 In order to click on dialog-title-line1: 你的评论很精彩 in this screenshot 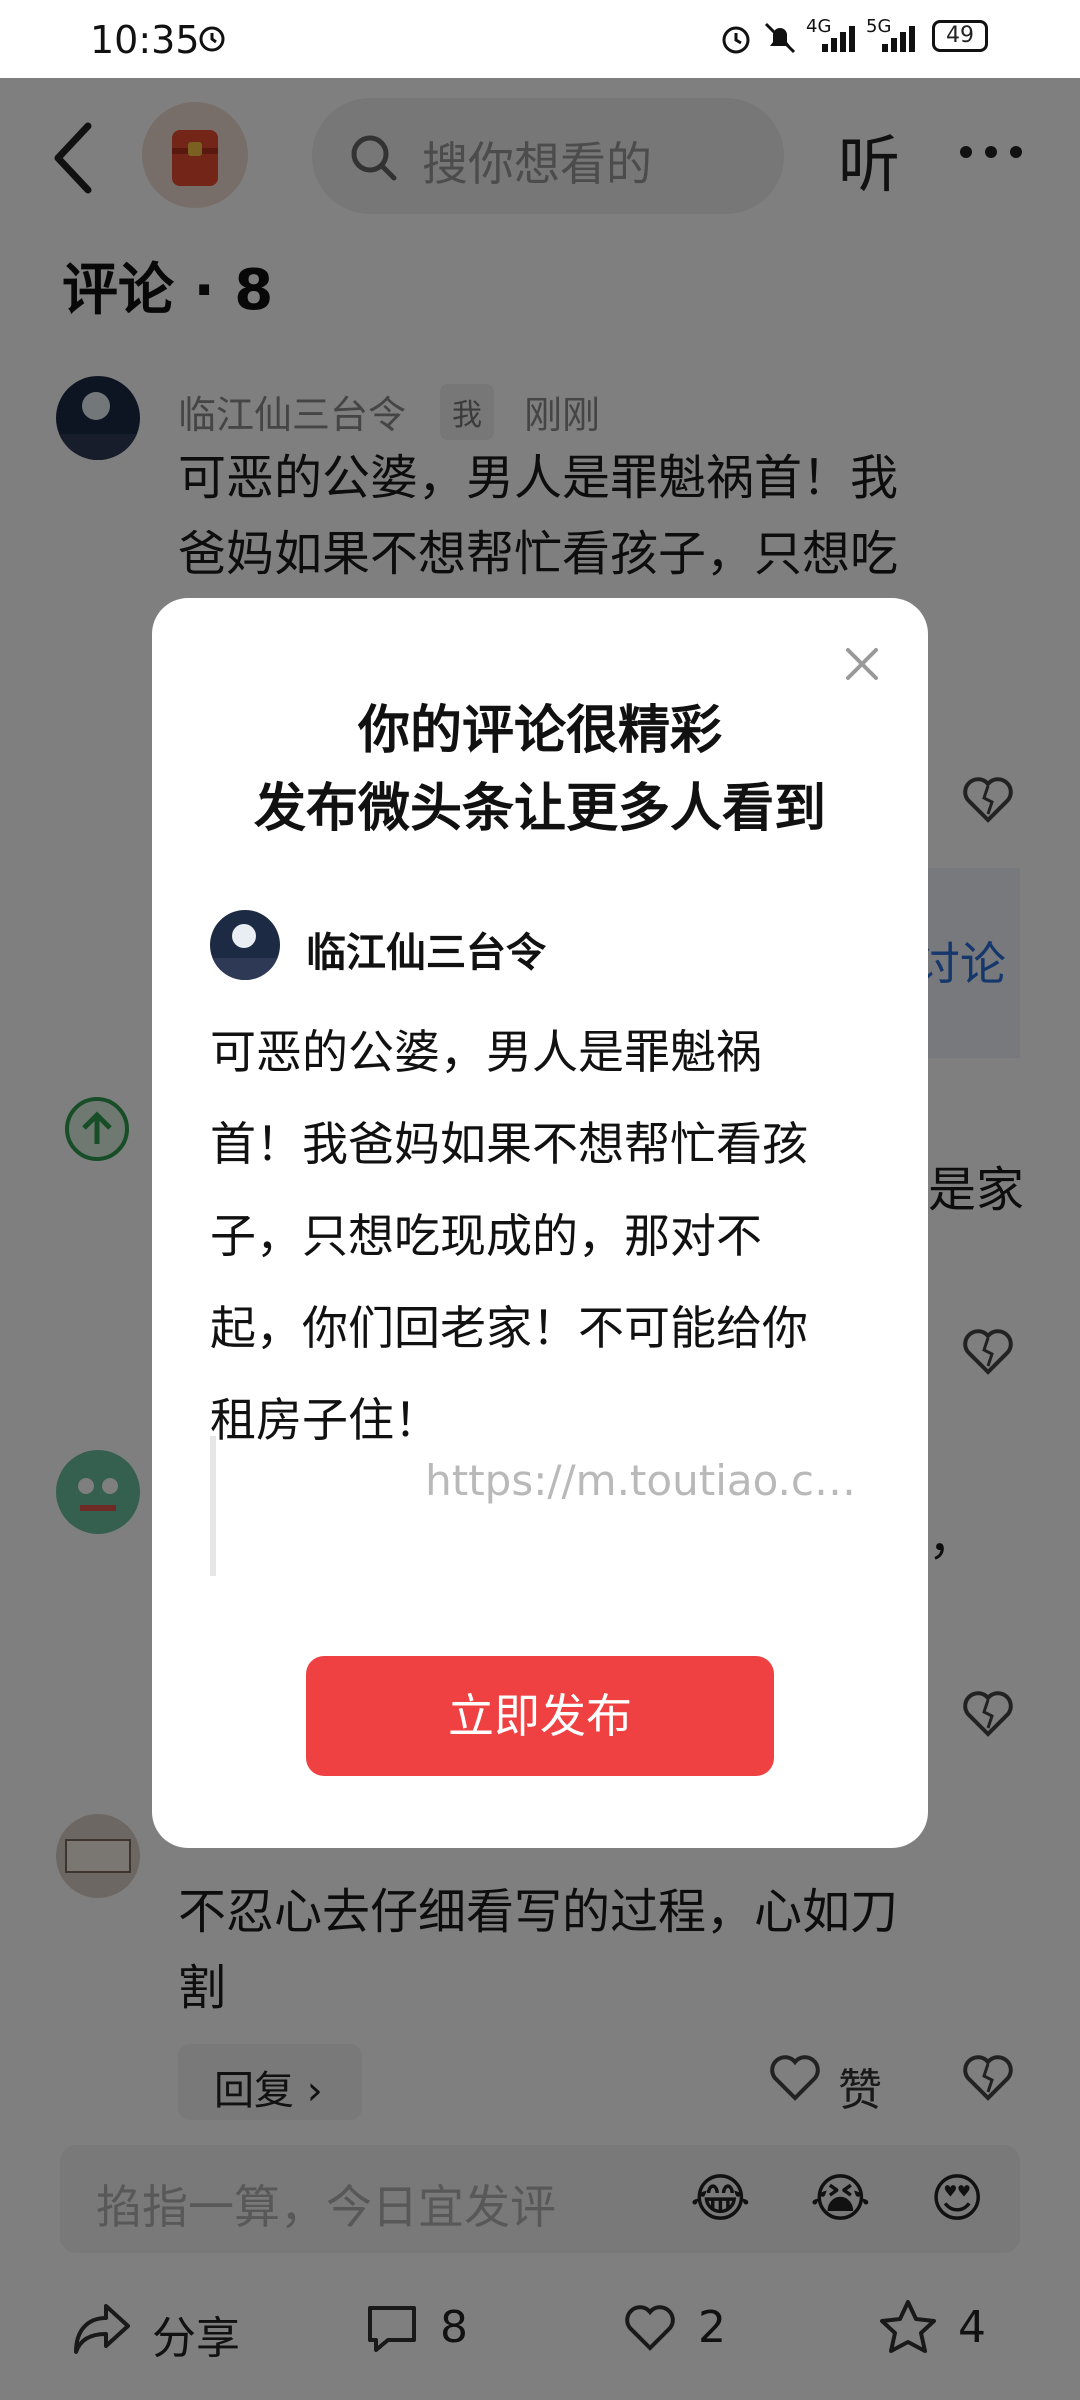, I will do `click(539, 731)`.